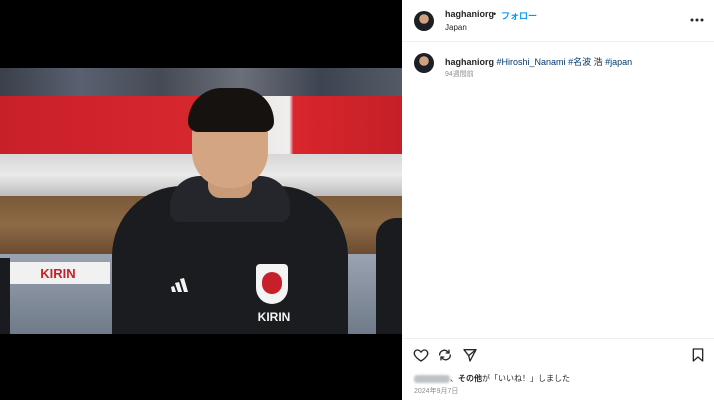 The height and width of the screenshot is (400, 714). I want to click on hashtag-link: #Hiroshi_Nanami, so click(531, 62).